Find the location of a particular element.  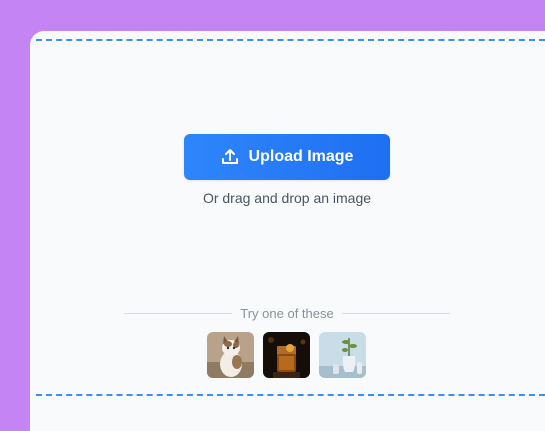

dropzone-border-bottom is located at coordinates (290, 395).